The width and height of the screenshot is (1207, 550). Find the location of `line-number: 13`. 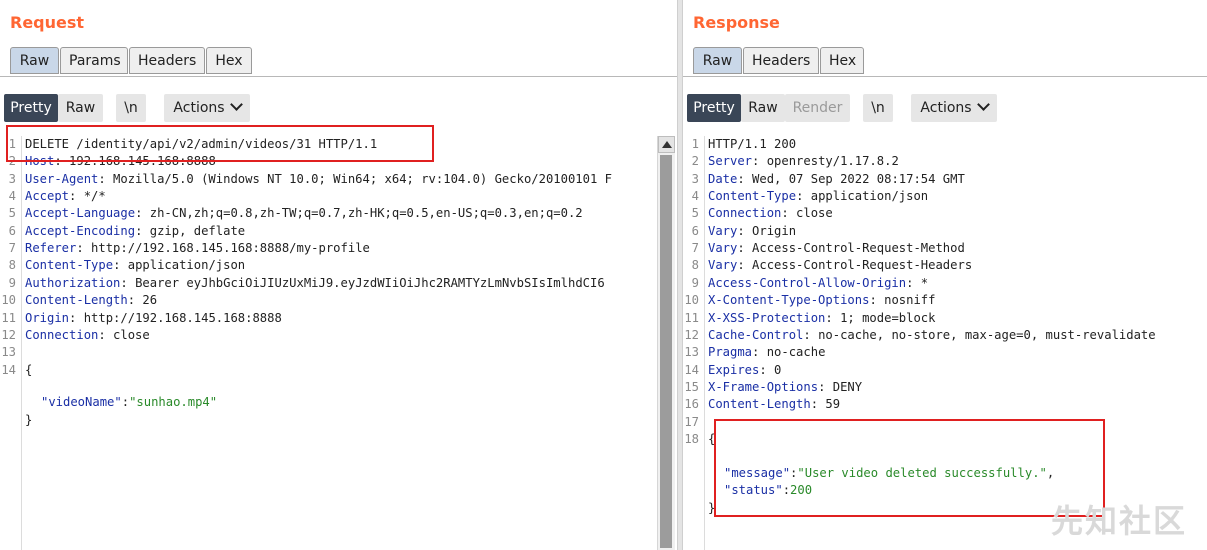

line-number: 13 is located at coordinates (691, 352).